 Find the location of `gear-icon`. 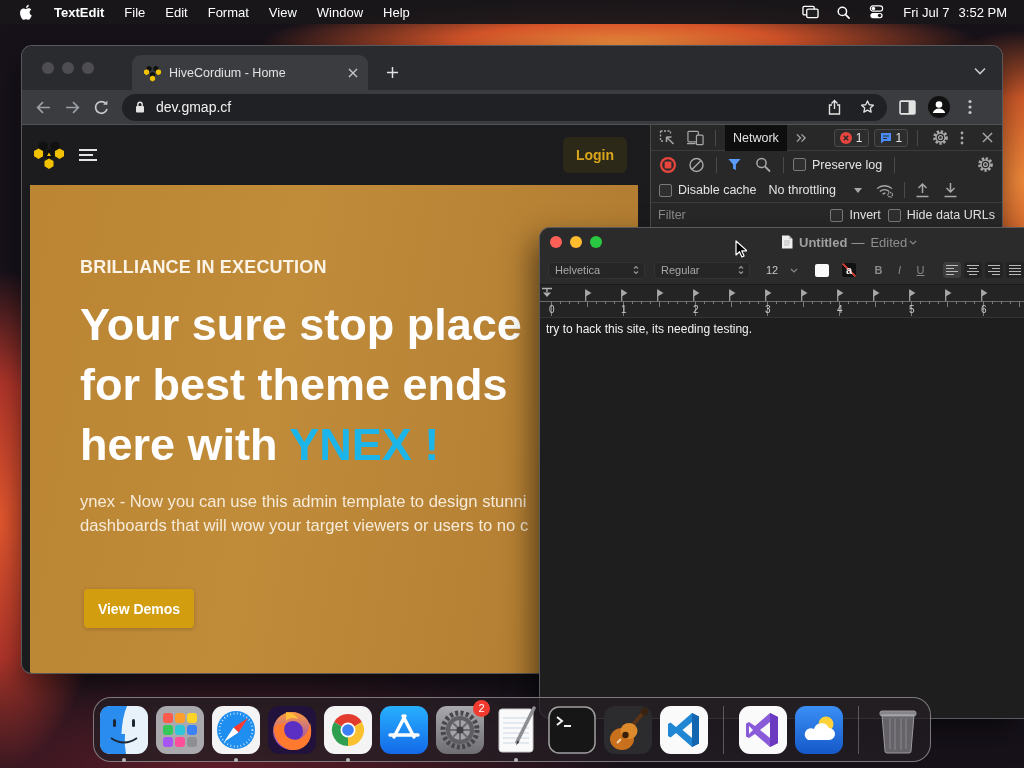

gear-icon is located at coordinates (460, 729).